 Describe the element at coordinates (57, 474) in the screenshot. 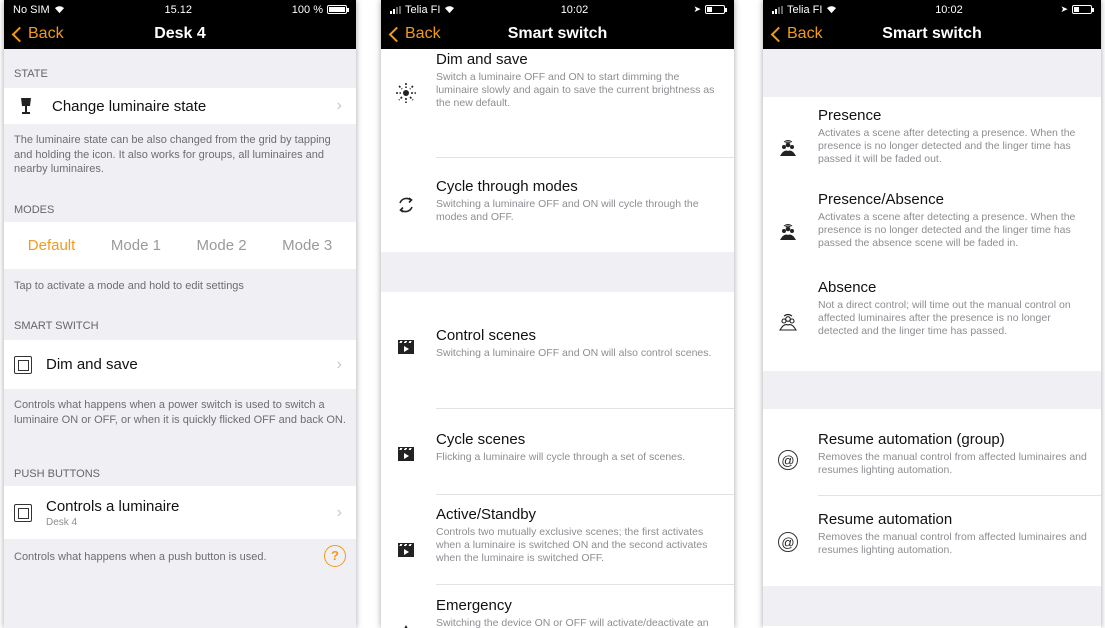

I see `section-header-push-buttons: PUSH BUTTONS` at that location.